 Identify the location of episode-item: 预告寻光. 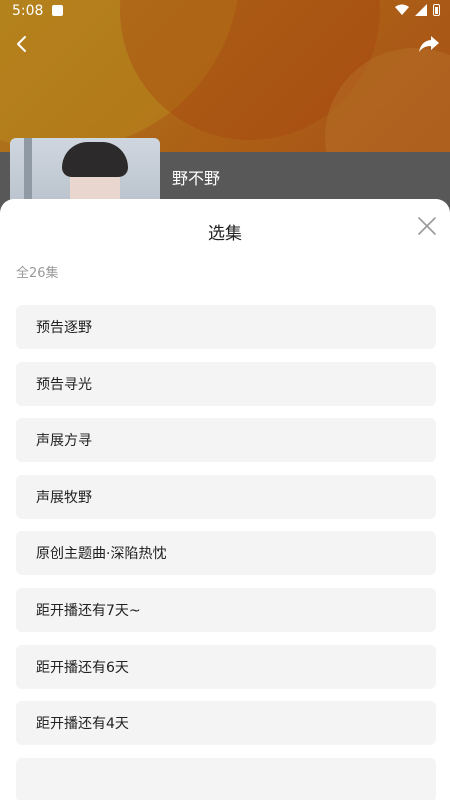
(226, 383).